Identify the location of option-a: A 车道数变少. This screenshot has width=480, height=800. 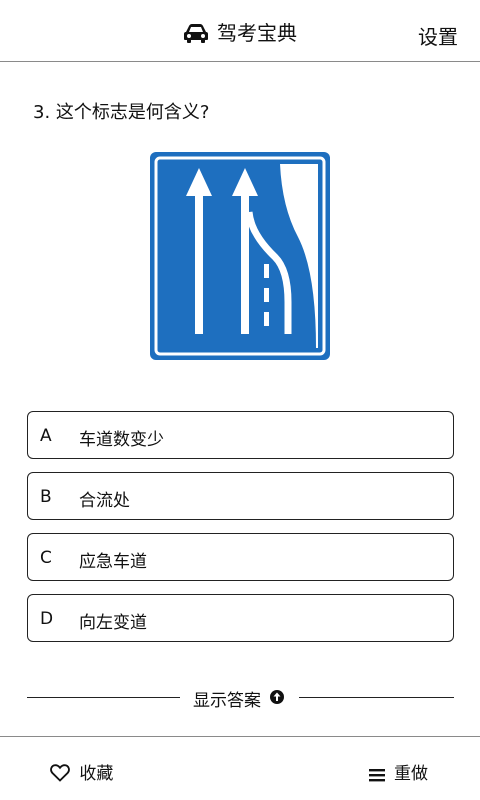
(240, 435).